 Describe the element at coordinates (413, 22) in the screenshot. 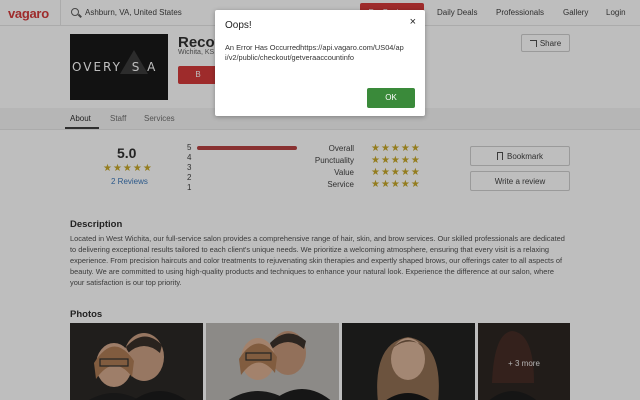

I see `close-icon: ×` at that location.